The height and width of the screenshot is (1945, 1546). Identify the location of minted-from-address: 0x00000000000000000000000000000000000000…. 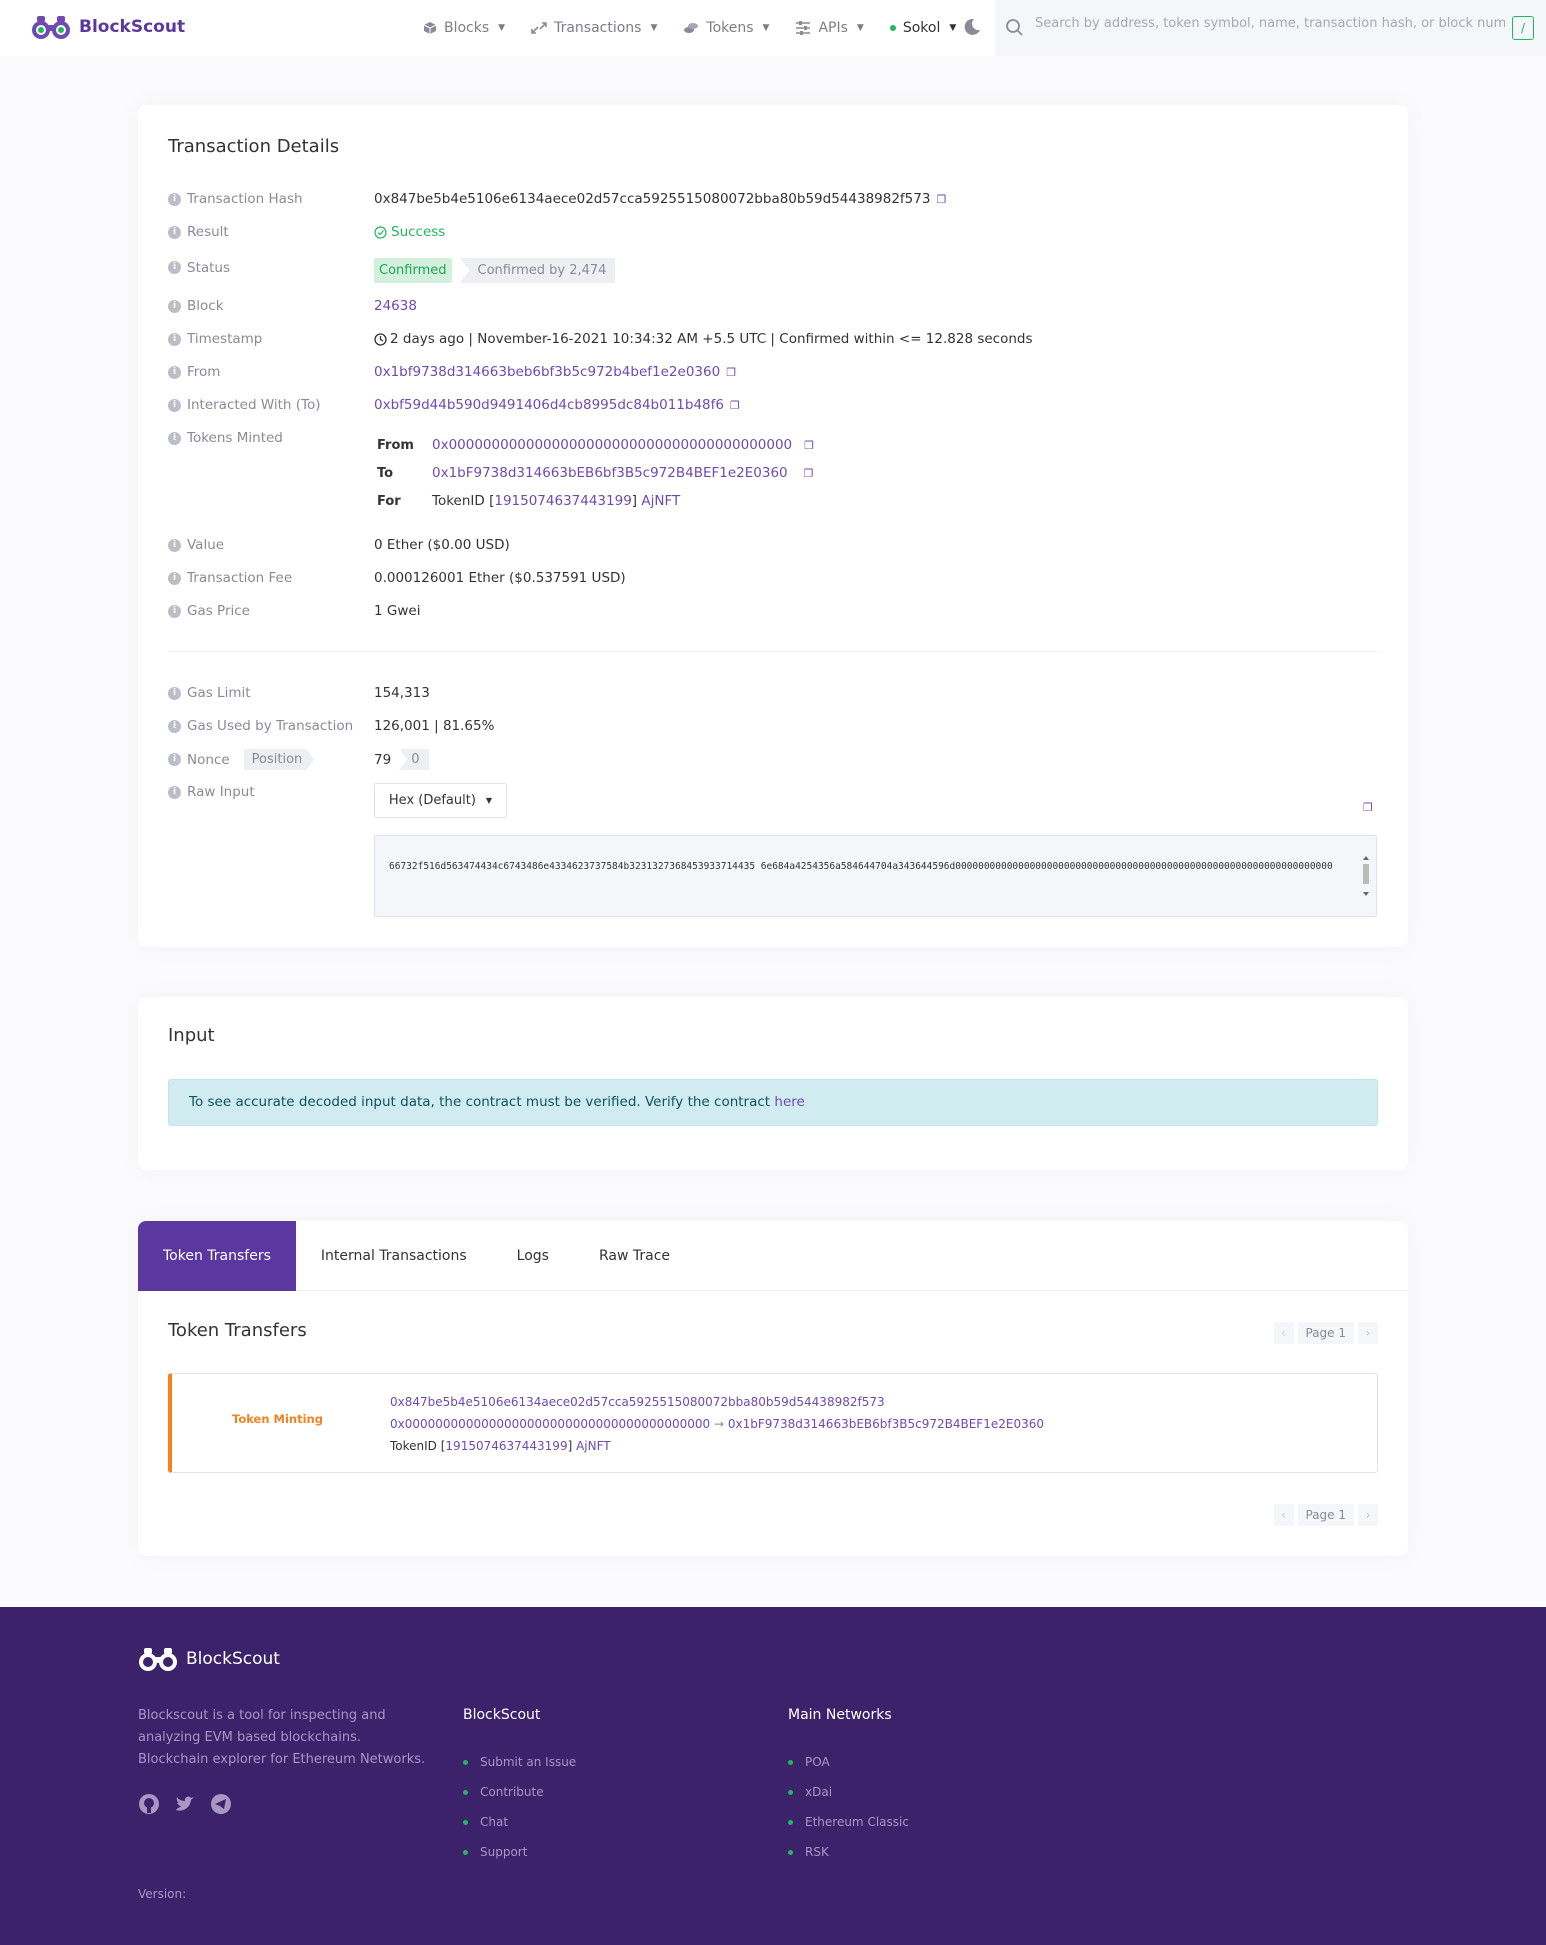
(612, 445).